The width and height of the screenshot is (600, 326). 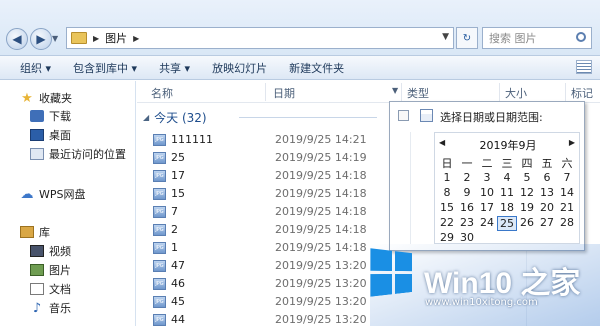 I want to click on file-name: 47, so click(x=178, y=265).